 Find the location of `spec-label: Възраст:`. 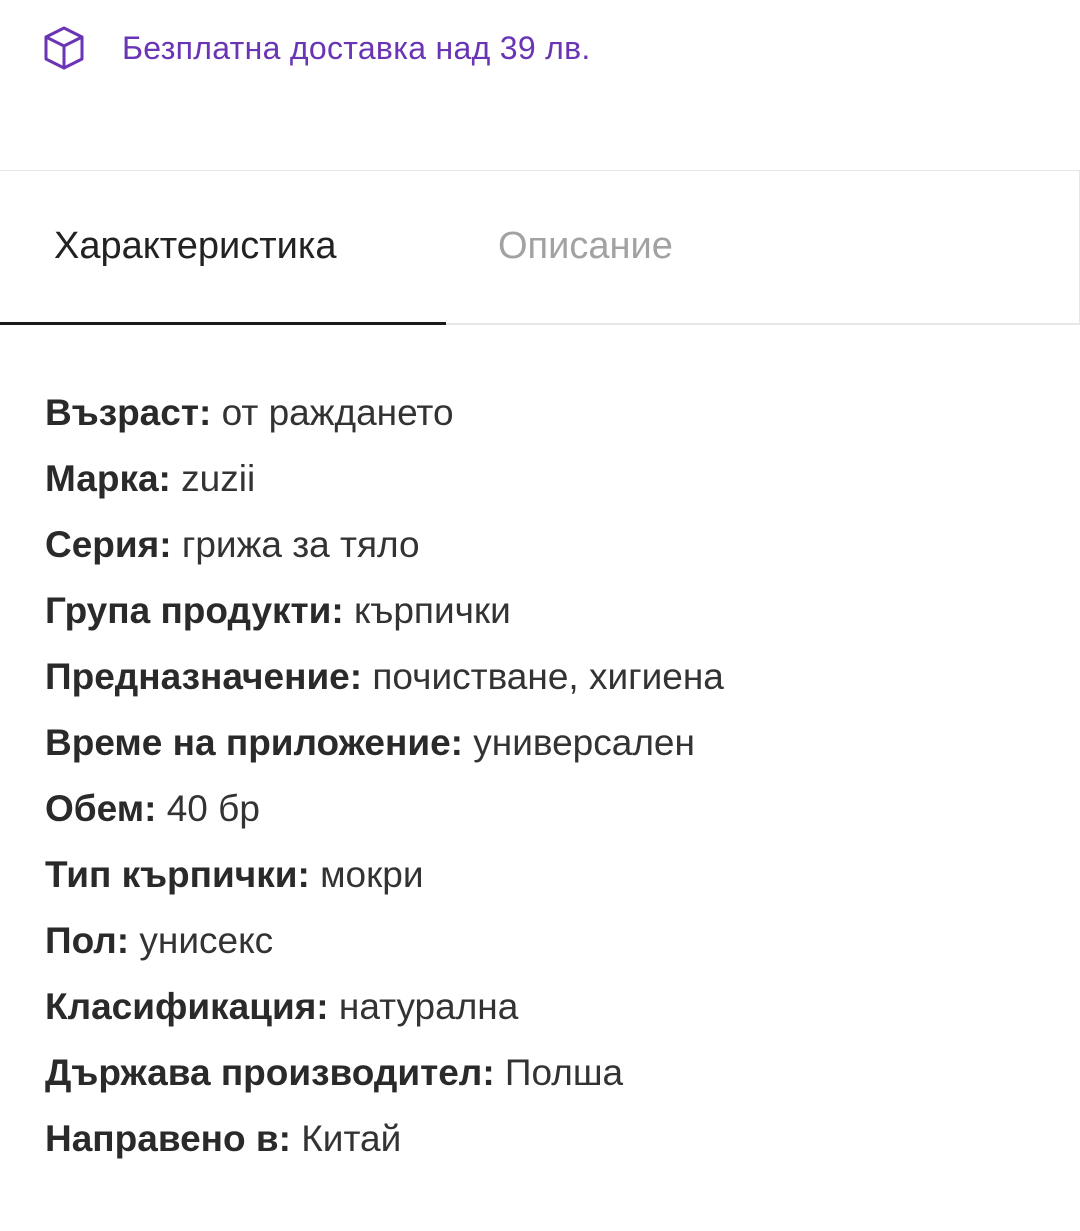

spec-label: Възраст: is located at coordinates (128, 412).